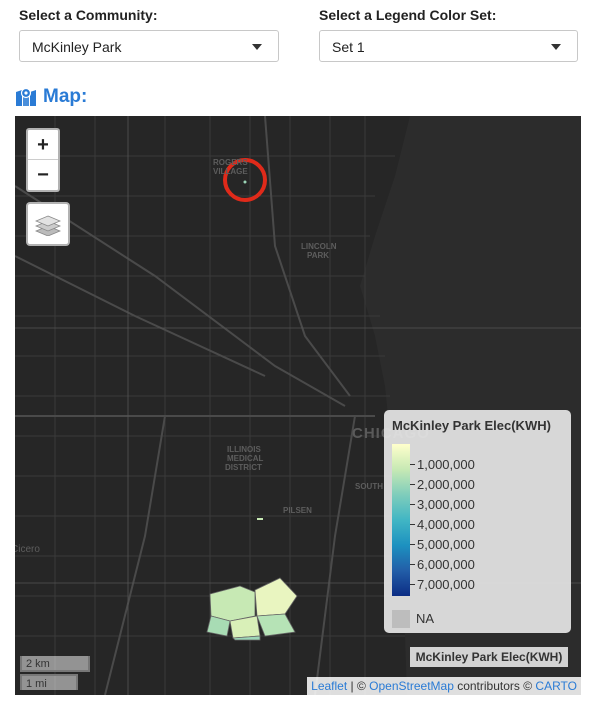  Describe the element at coordinates (77, 47) in the screenshot. I see `community-select-value: McKinley Park` at that location.